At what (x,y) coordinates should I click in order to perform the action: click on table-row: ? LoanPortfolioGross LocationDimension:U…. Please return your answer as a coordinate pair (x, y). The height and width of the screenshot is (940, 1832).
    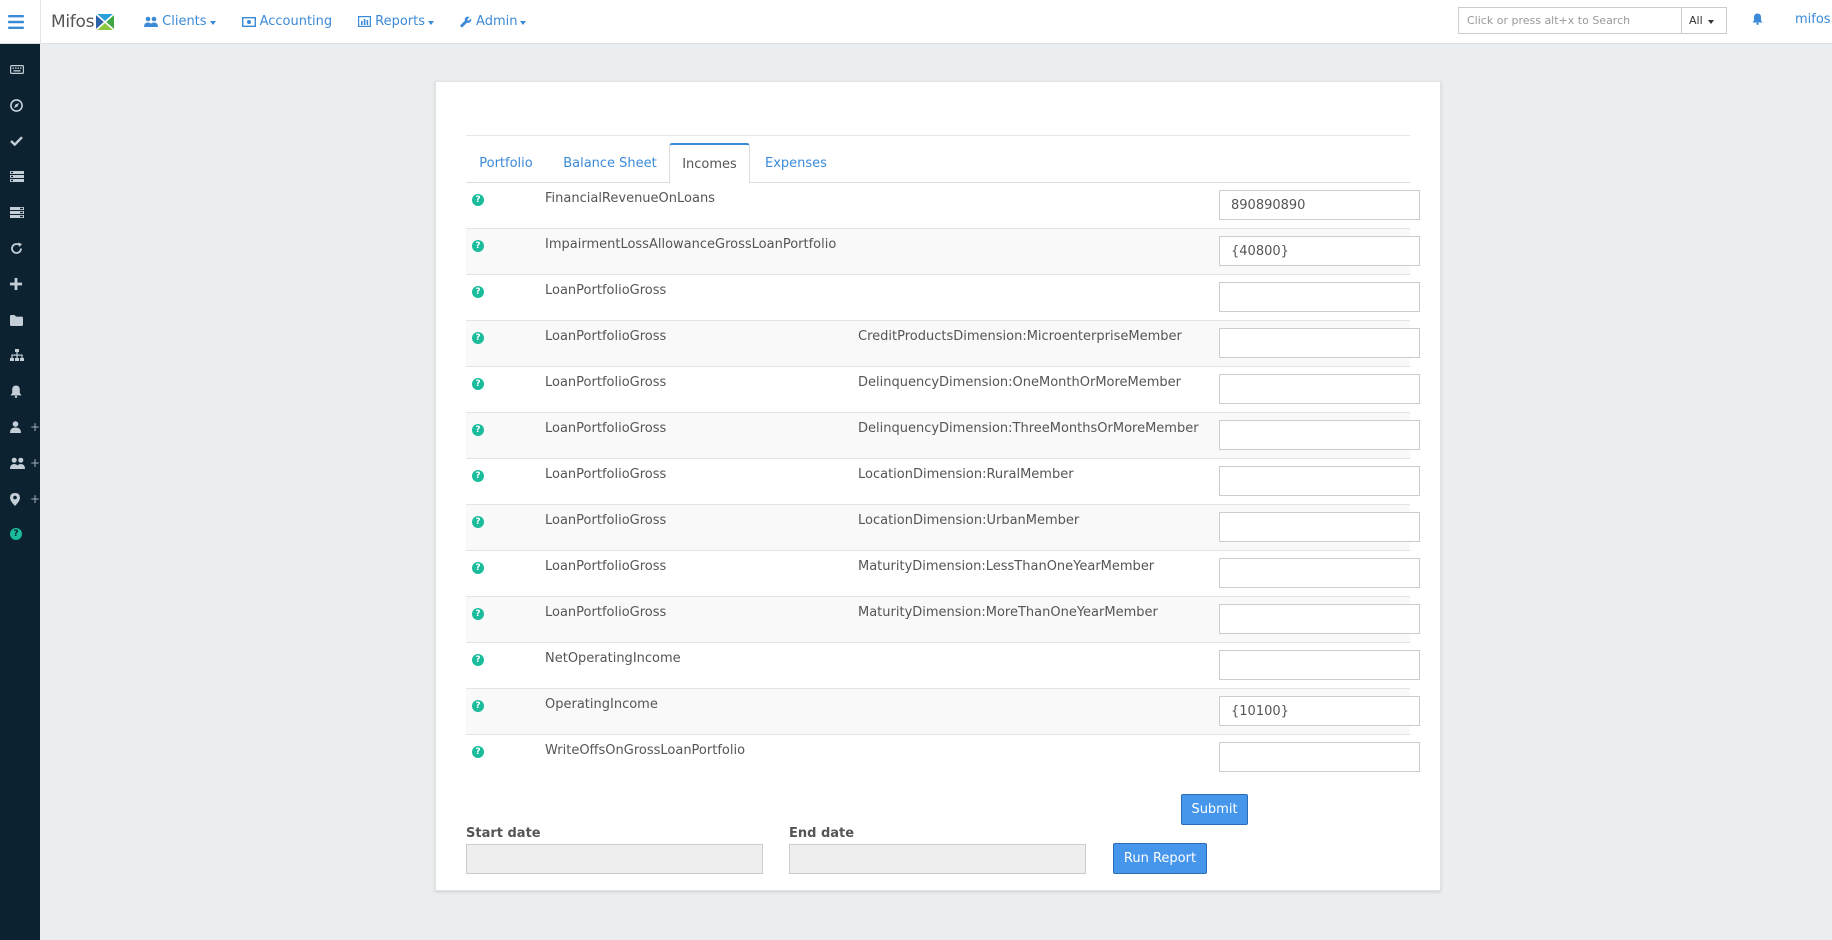
    Looking at the image, I should click on (943, 528).